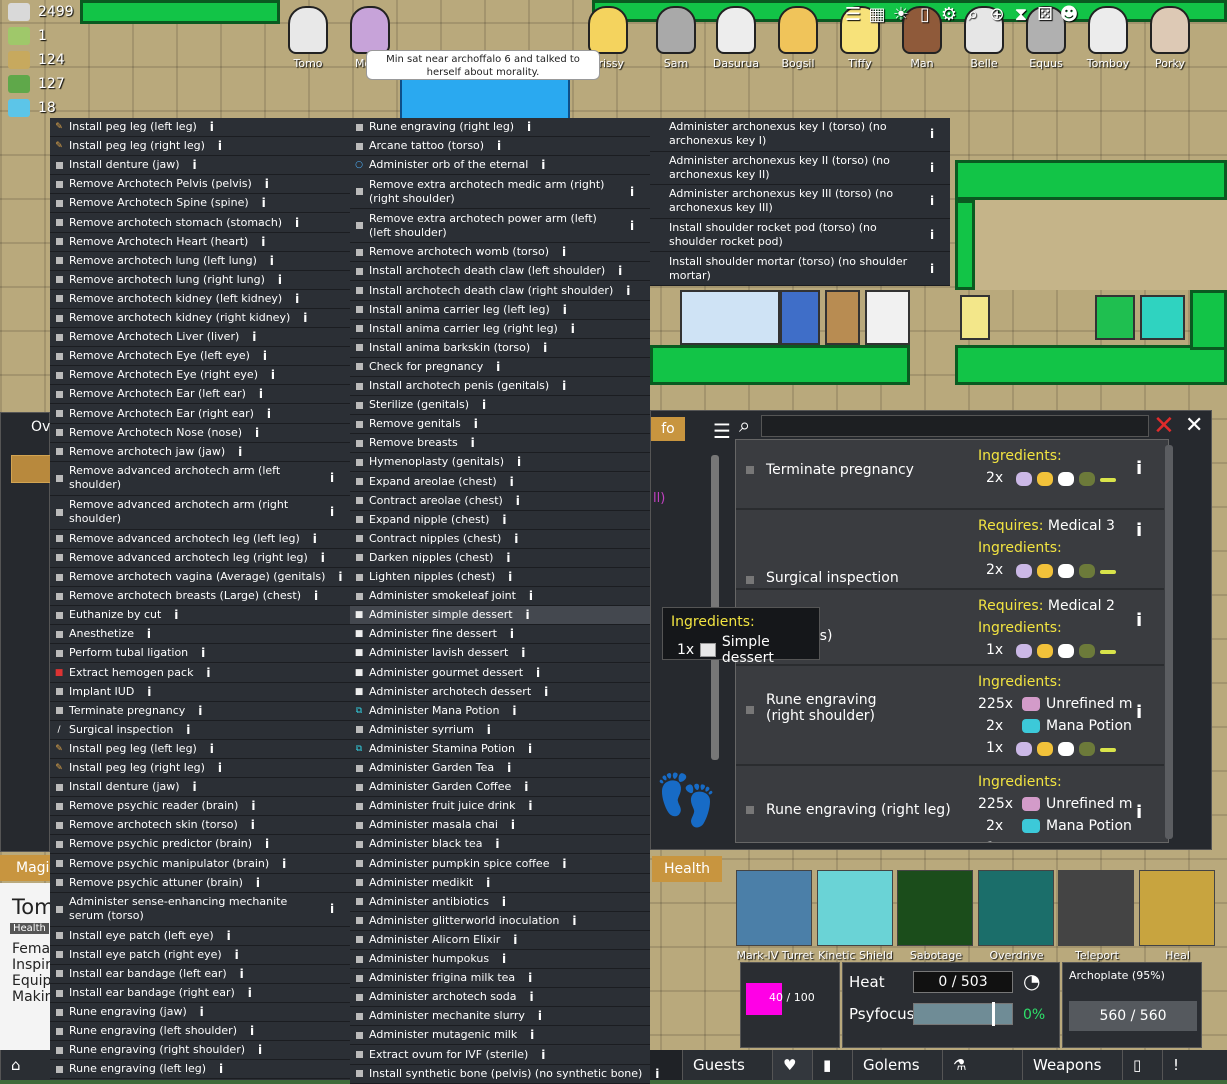 Image resolution: width=1227 pixels, height=1084 pixels. What do you see at coordinates (200, 673) in the screenshot?
I see `float-menu-option: ■ Extract hemogen pack i` at bounding box center [200, 673].